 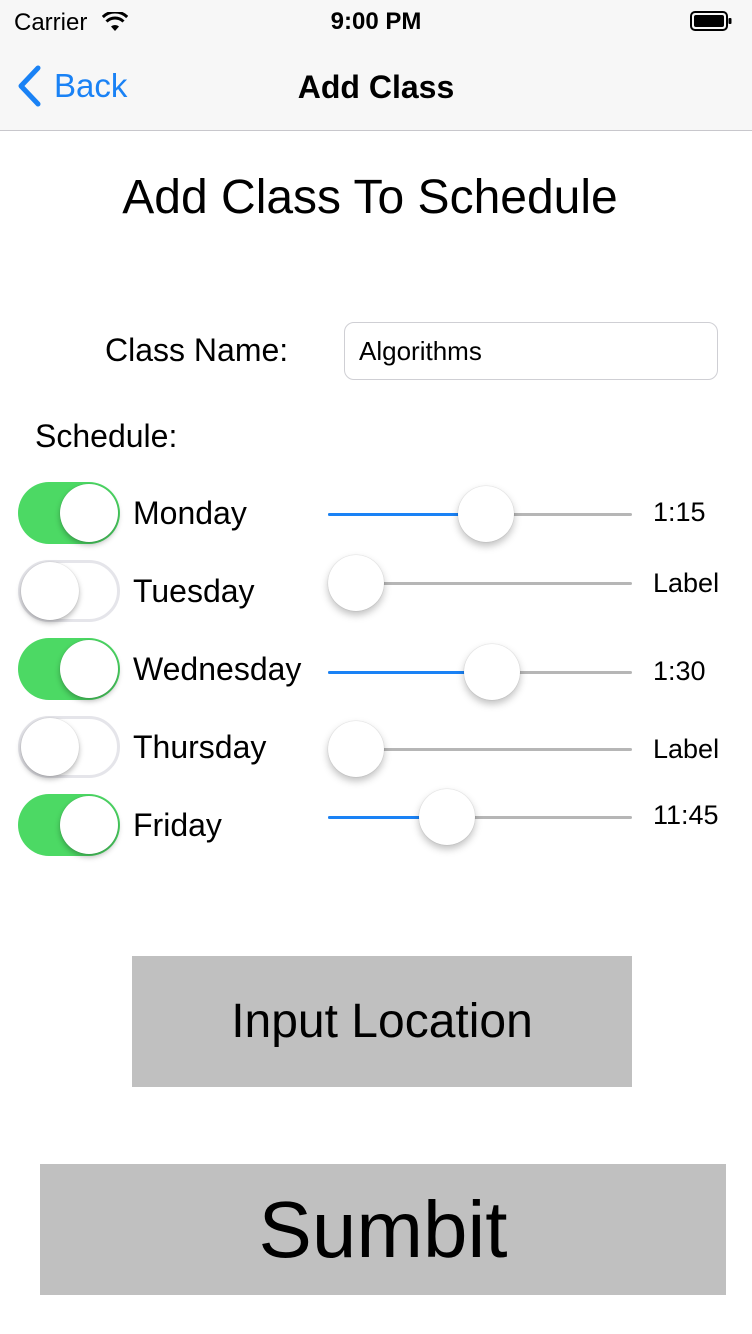 I want to click on tuesday-toggle, so click(x=69, y=591).